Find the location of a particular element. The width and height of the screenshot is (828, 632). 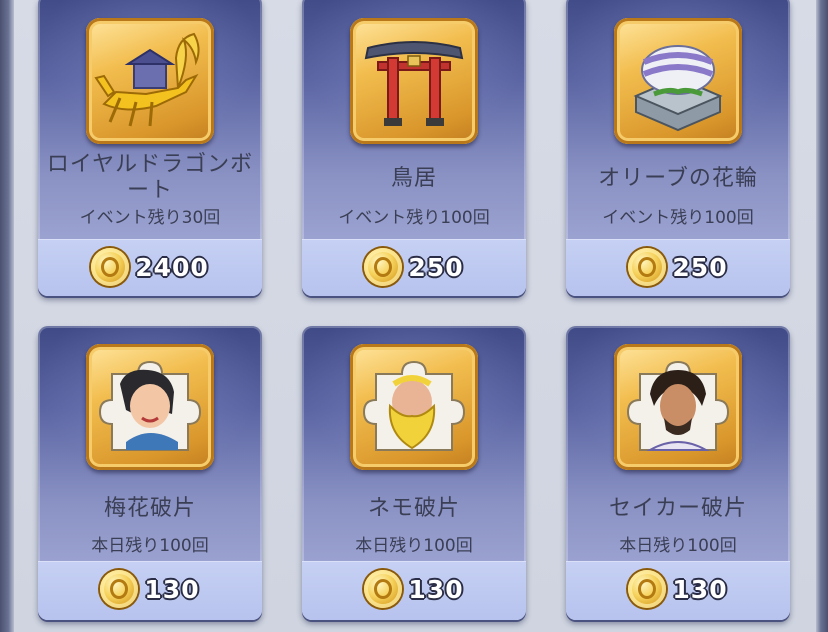

item-name: 鳥居 is located at coordinates (413, 178).